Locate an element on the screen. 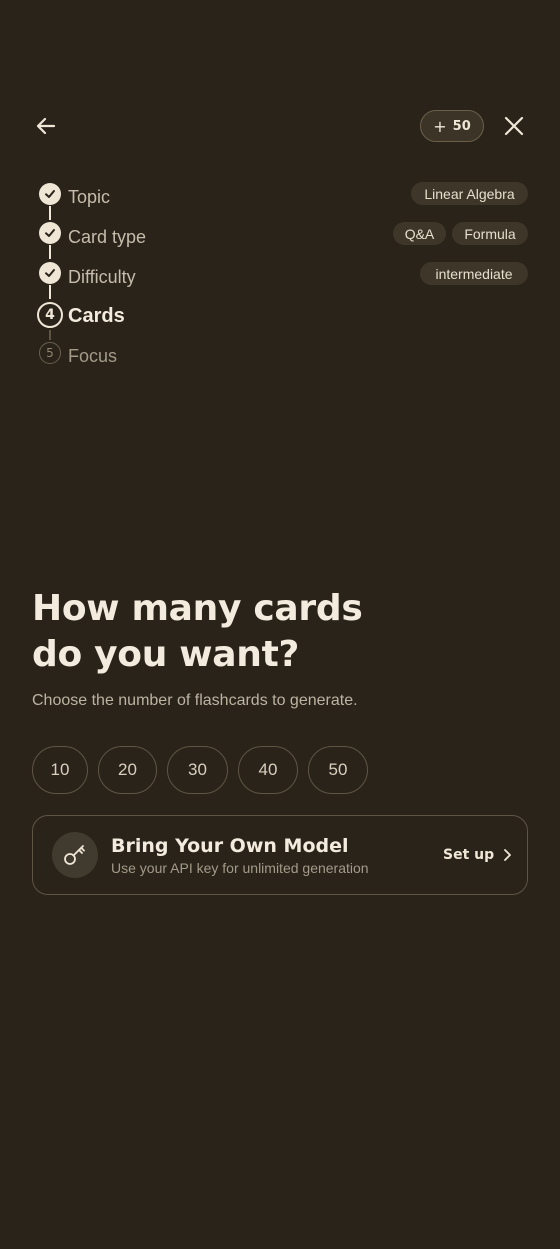  step-3-complete-icon is located at coordinates (50, 273).